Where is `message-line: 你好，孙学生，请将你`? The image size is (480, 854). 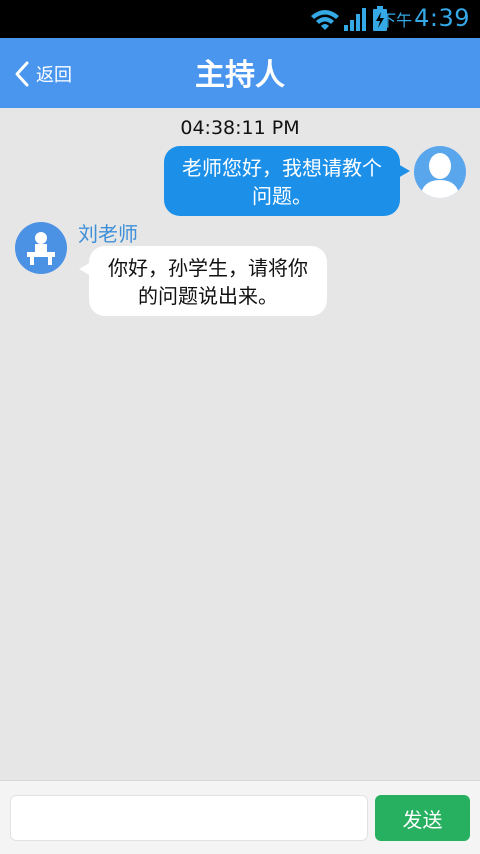 message-line: 你好，孙学生，请将你 is located at coordinates (208, 268).